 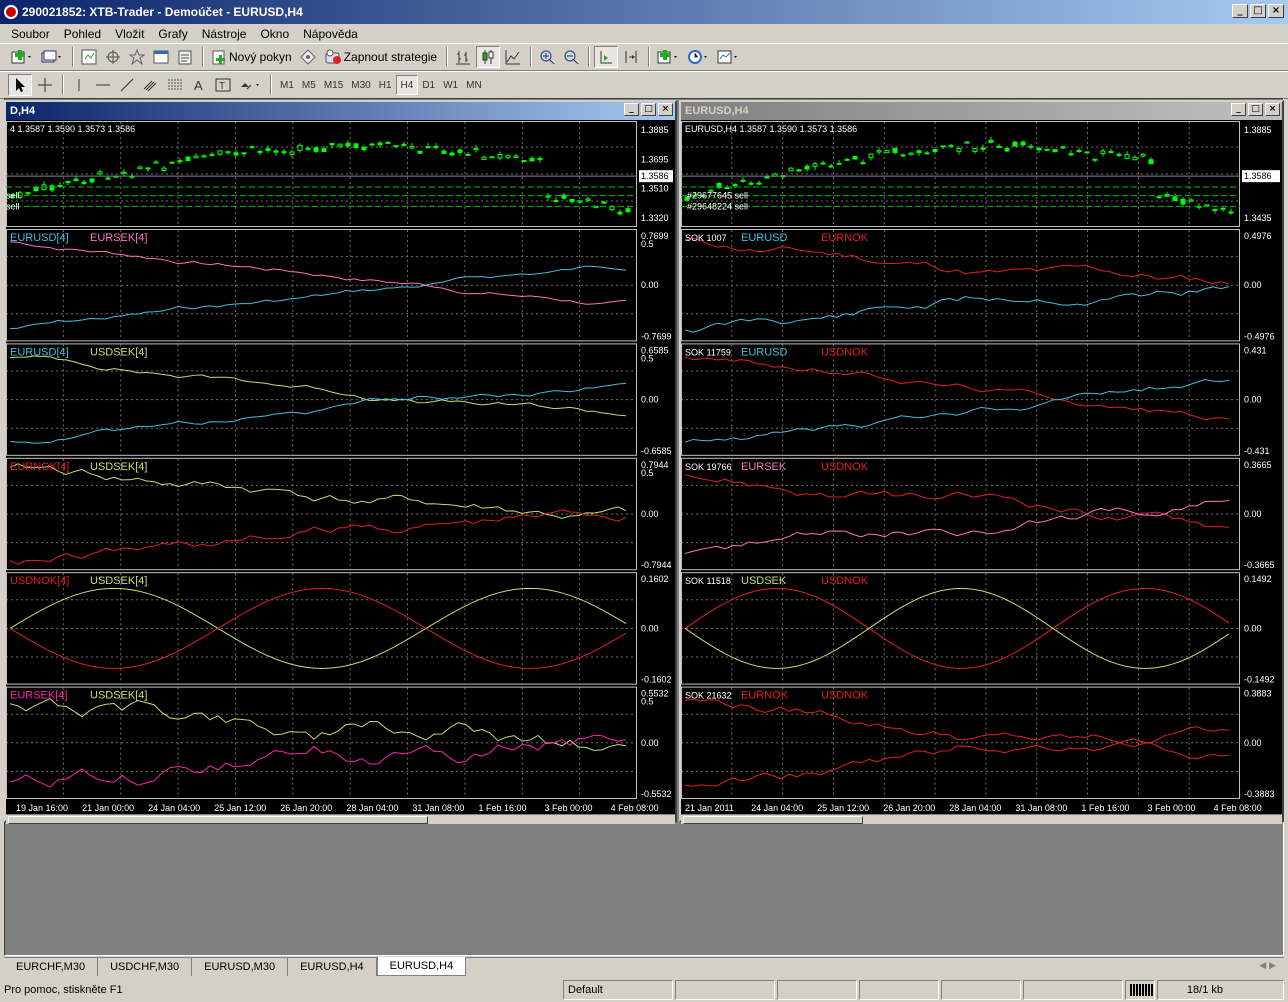 I want to click on tab-scroll-arrows: ◀ ▶, so click(x=1267, y=966).